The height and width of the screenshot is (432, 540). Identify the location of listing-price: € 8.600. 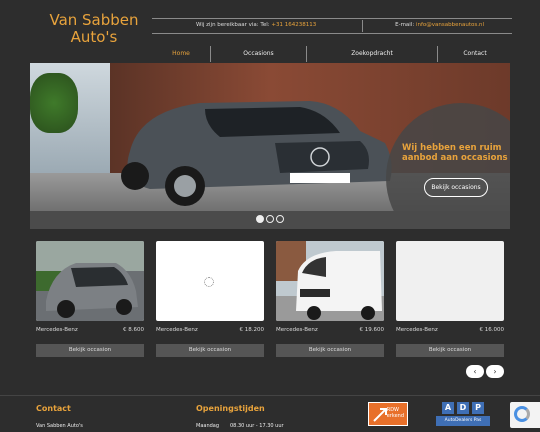
(133, 330).